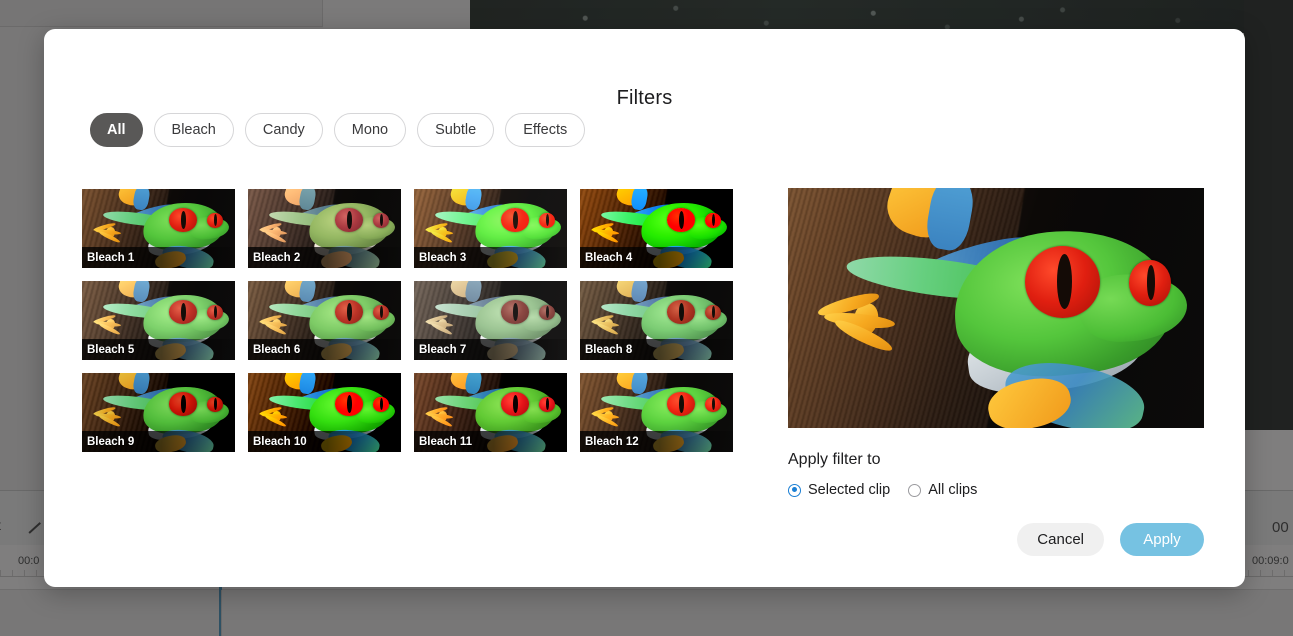  Describe the element at coordinates (158, 412) in the screenshot. I see `filter-thumbnail: Bleach 9` at that location.